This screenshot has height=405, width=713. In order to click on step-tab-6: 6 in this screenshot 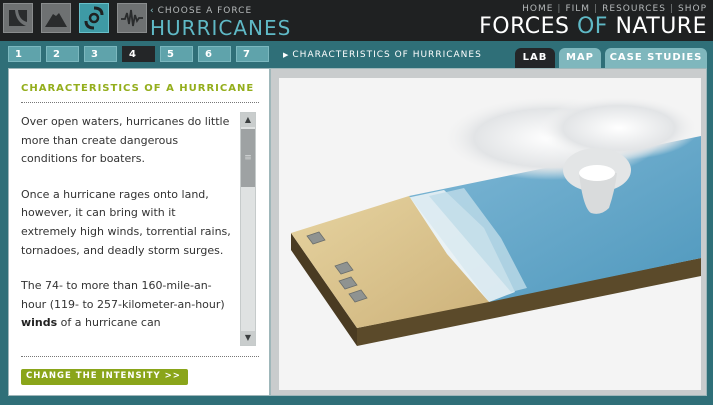, I will do `click(214, 54)`.